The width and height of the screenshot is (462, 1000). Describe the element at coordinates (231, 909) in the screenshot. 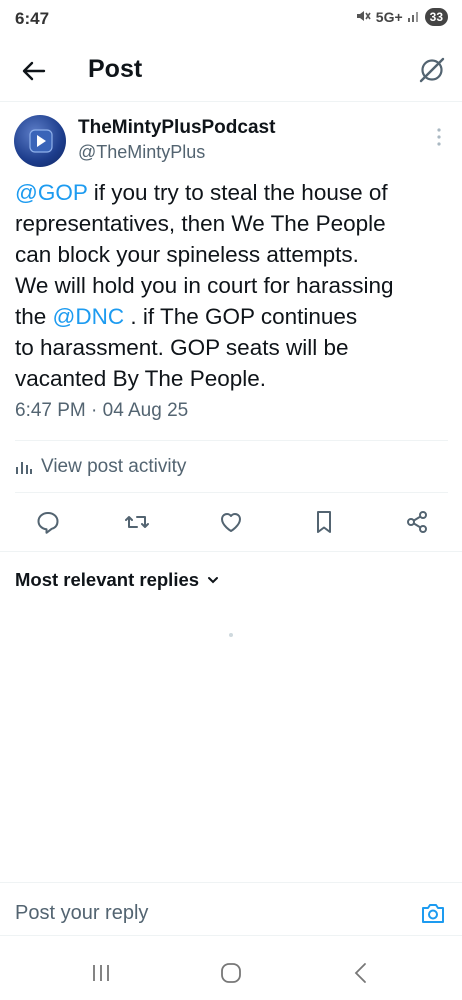

I see `reply-composer: Post your reply` at that location.